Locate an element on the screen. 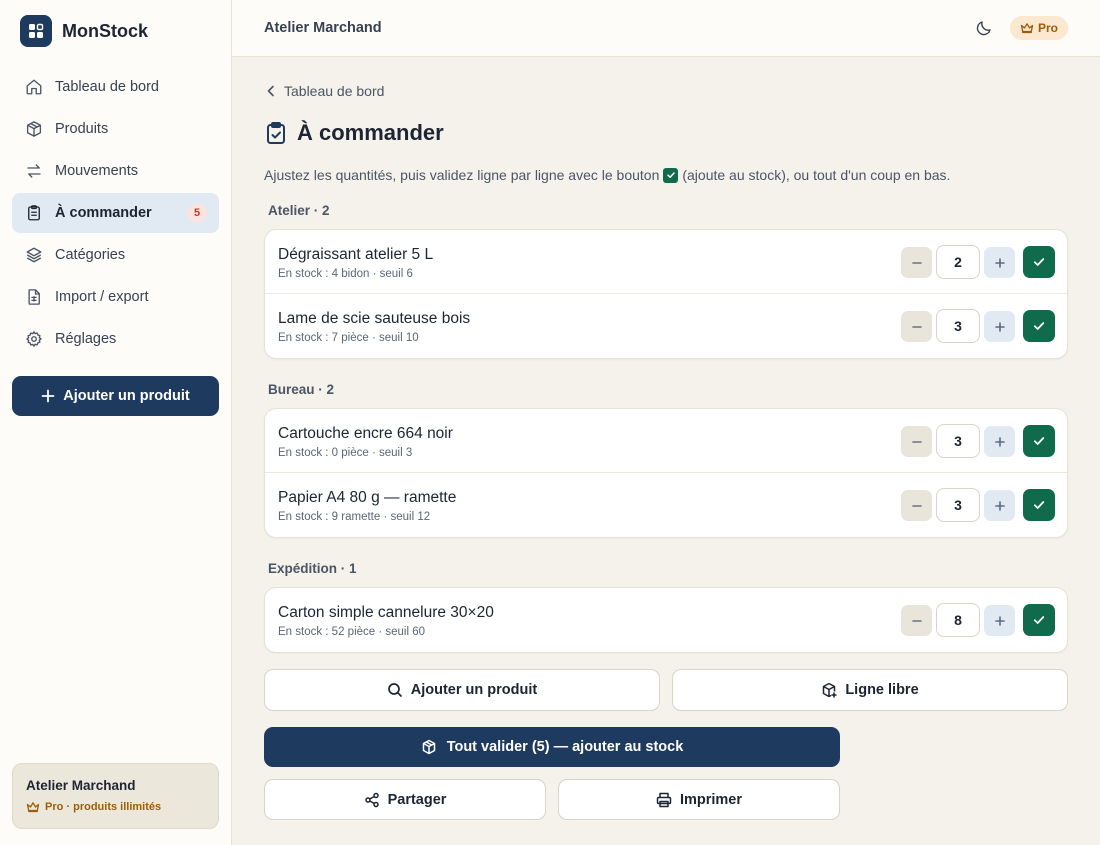 This screenshot has height=845, width=1100. share-button: Partager is located at coordinates (405, 799).